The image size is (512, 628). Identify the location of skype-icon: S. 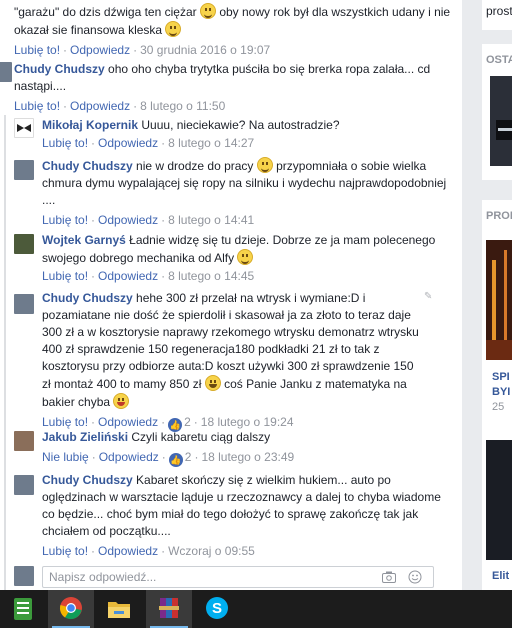
(217, 608).